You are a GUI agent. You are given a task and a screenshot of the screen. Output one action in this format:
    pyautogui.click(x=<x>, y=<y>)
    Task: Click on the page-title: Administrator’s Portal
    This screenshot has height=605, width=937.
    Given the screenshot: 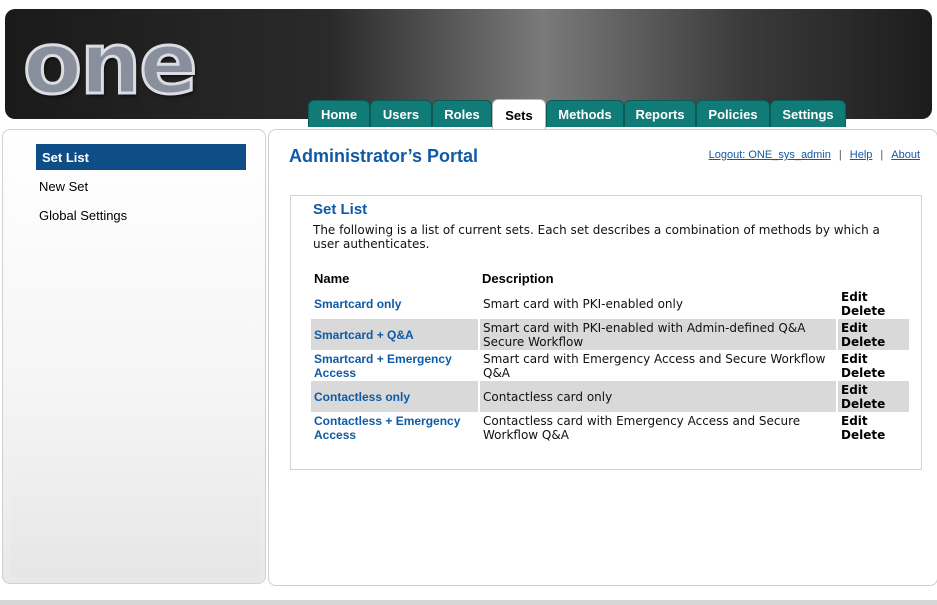 What is the action you would take?
    pyautogui.click(x=384, y=156)
    